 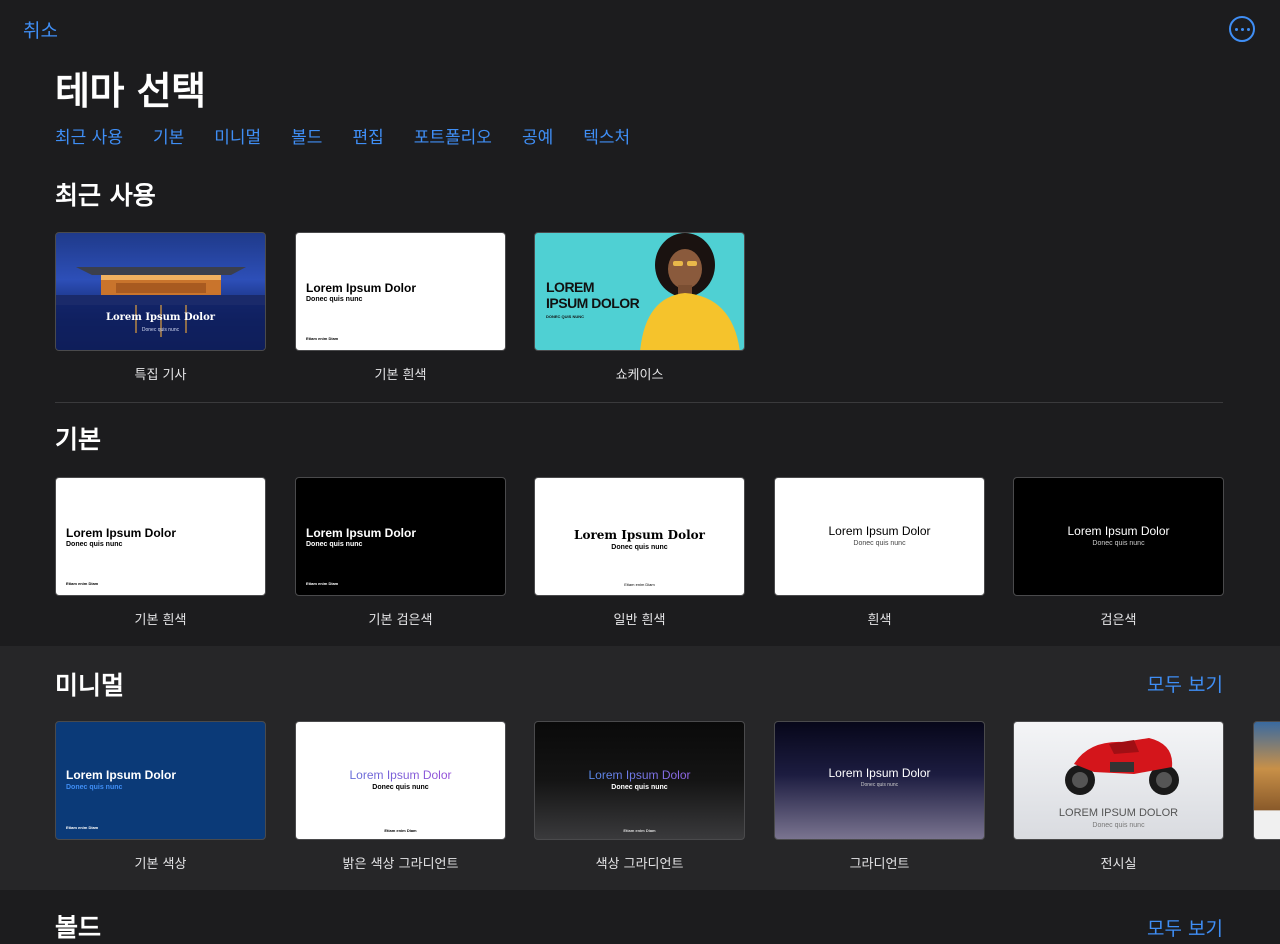 I want to click on page-title: 테마 선택, so click(x=130, y=91).